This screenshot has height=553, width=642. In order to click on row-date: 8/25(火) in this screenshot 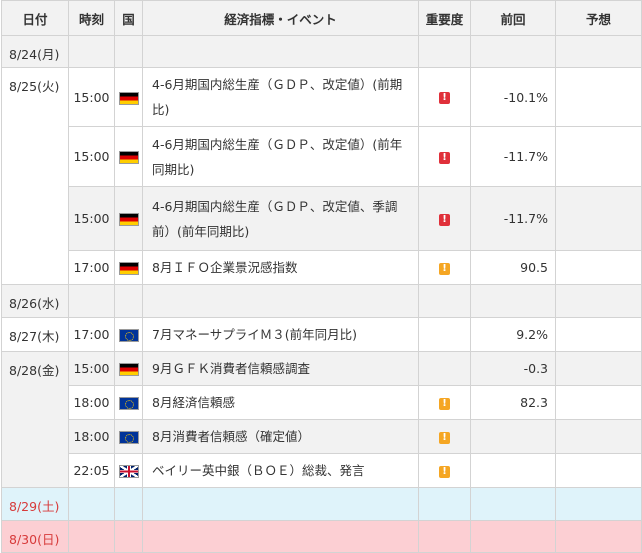, I will do `click(35, 176)`.